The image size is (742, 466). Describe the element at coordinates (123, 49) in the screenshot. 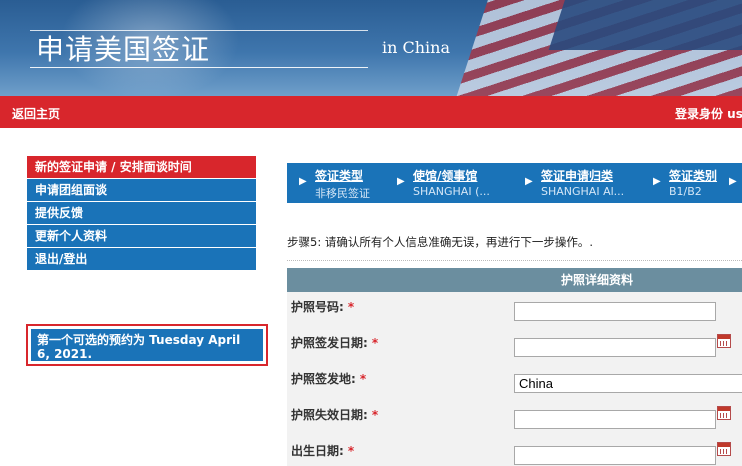

I see `site-title: 申请美国签证` at that location.